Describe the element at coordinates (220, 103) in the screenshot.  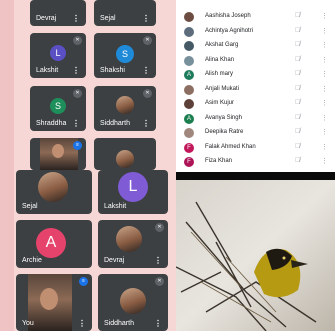
I see `participant-name: Asim Kujur` at that location.